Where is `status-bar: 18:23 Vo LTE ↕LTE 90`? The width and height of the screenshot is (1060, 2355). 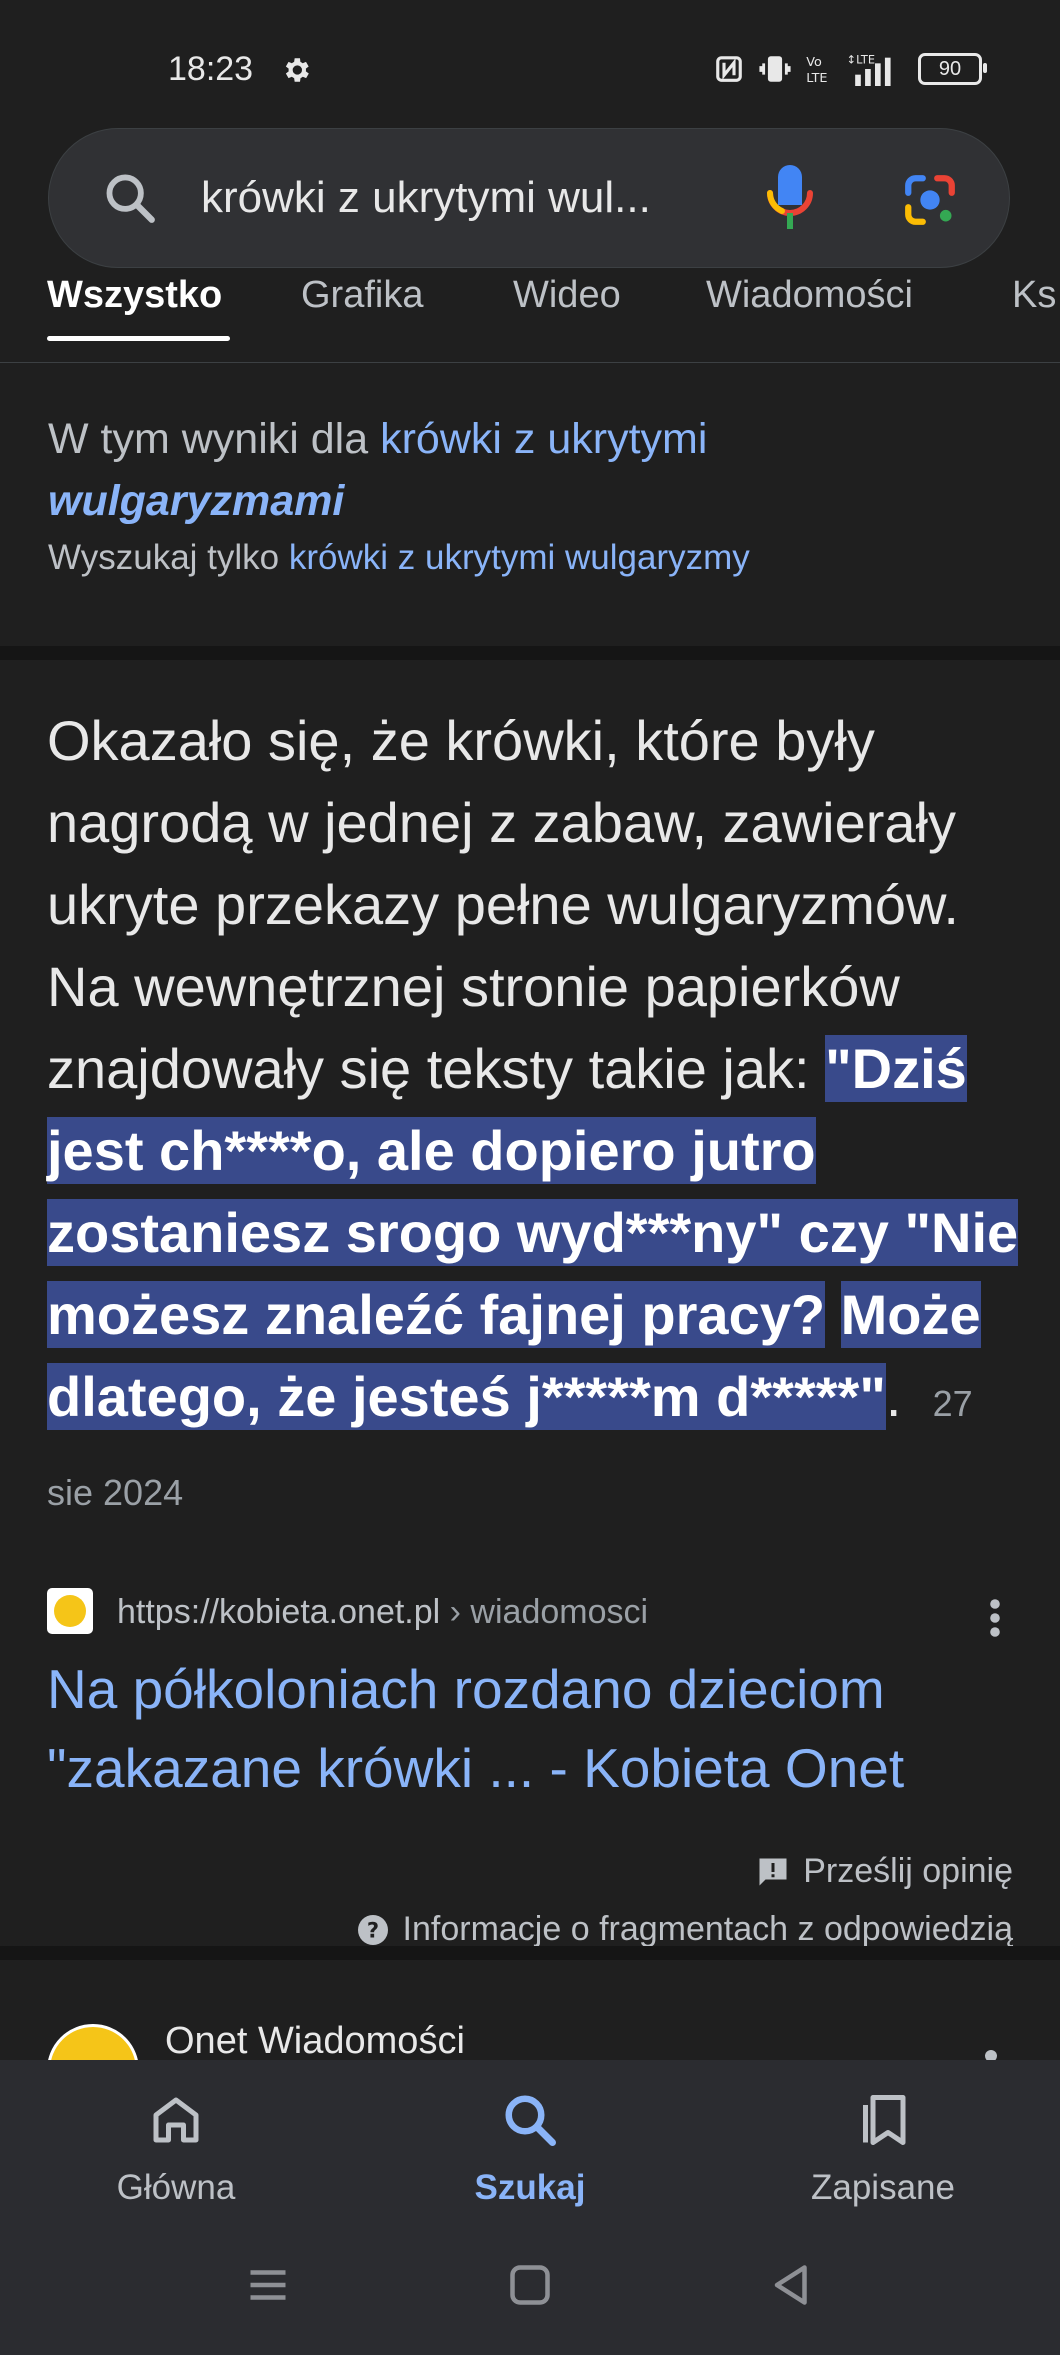
status-bar: 18:23 Vo LTE ↕LTE 90 is located at coordinates (530, 65).